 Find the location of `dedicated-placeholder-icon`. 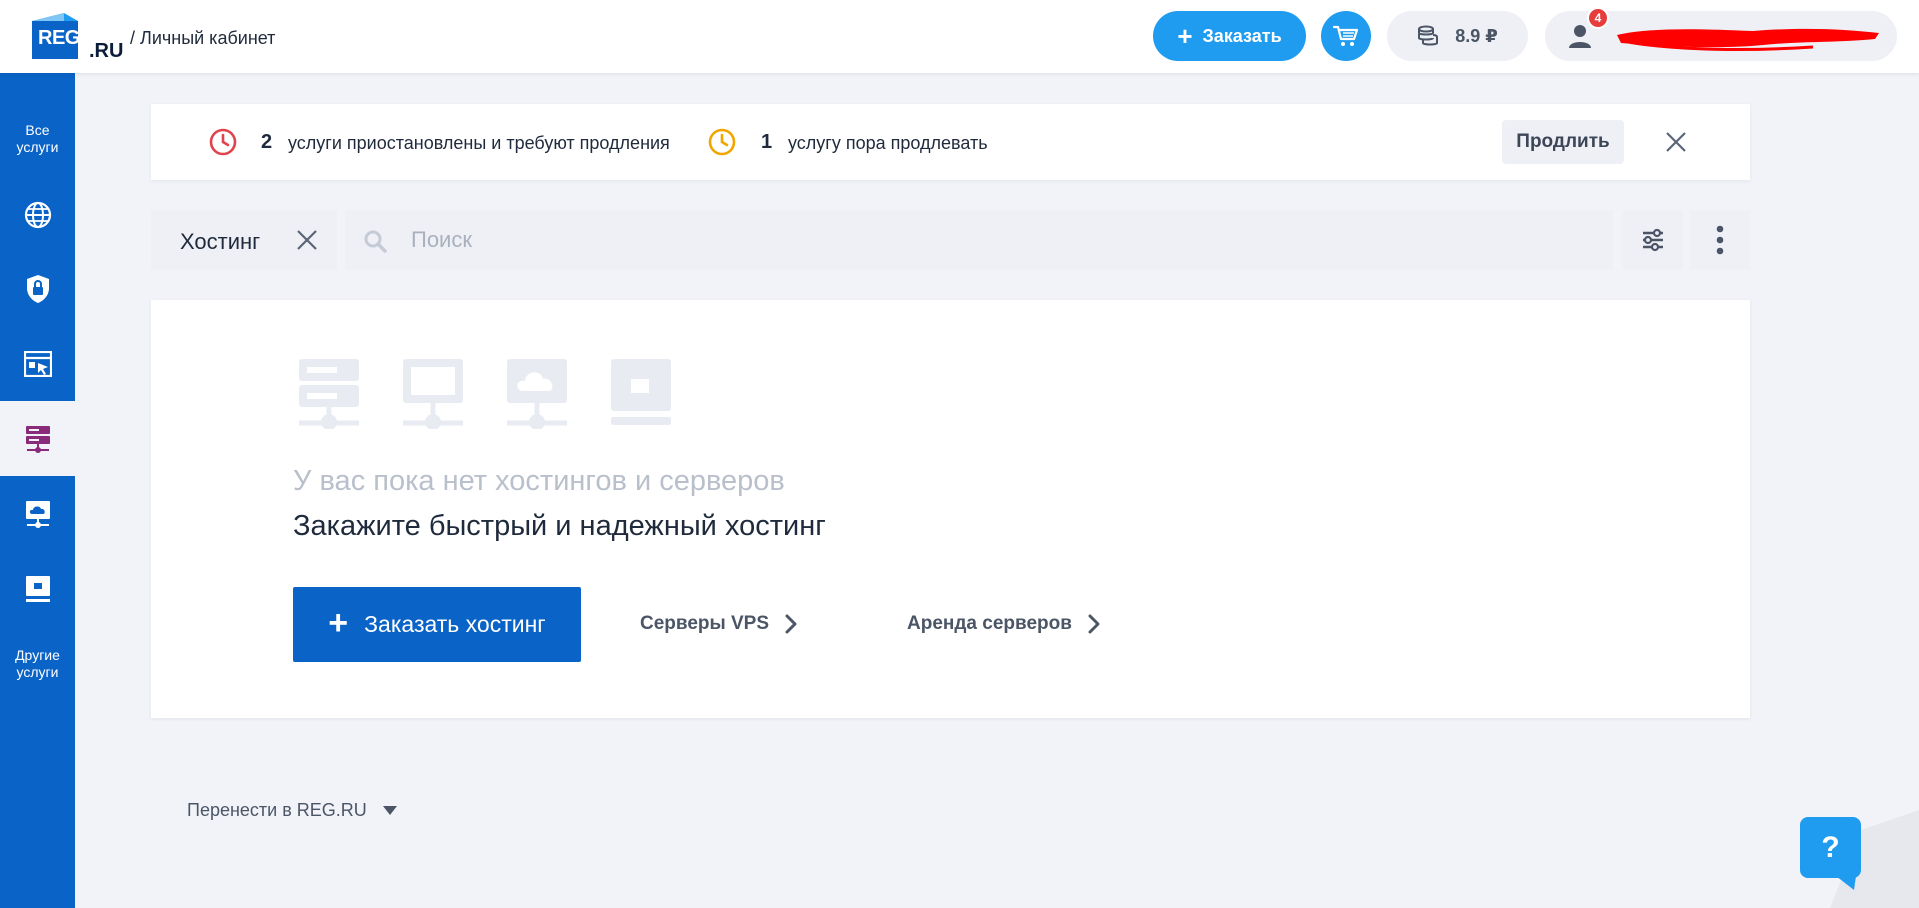

dedicated-placeholder-icon is located at coordinates (641, 392).